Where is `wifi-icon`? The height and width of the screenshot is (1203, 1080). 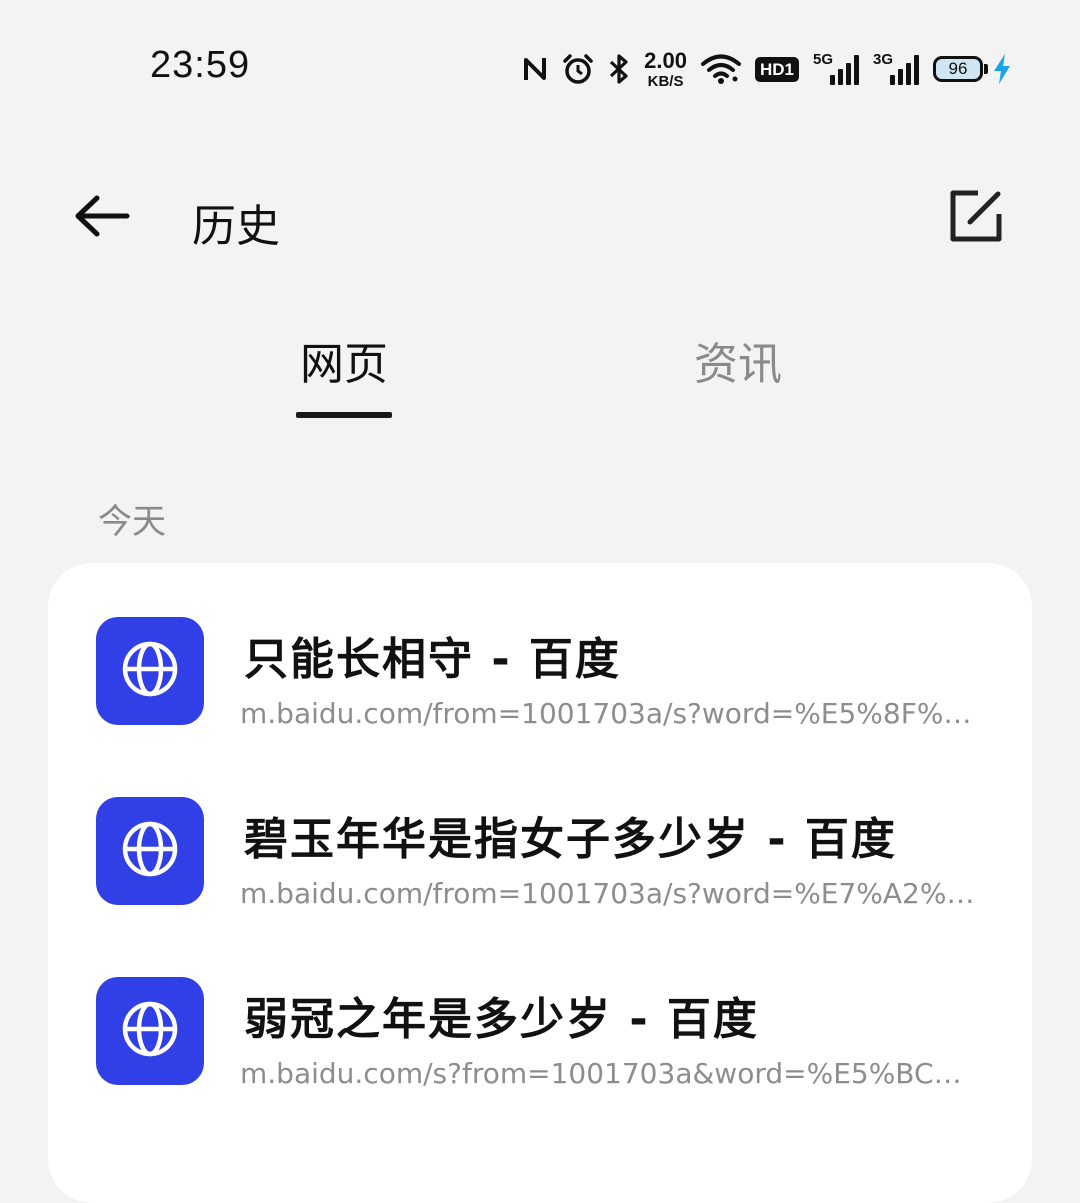
wifi-icon is located at coordinates (720, 69).